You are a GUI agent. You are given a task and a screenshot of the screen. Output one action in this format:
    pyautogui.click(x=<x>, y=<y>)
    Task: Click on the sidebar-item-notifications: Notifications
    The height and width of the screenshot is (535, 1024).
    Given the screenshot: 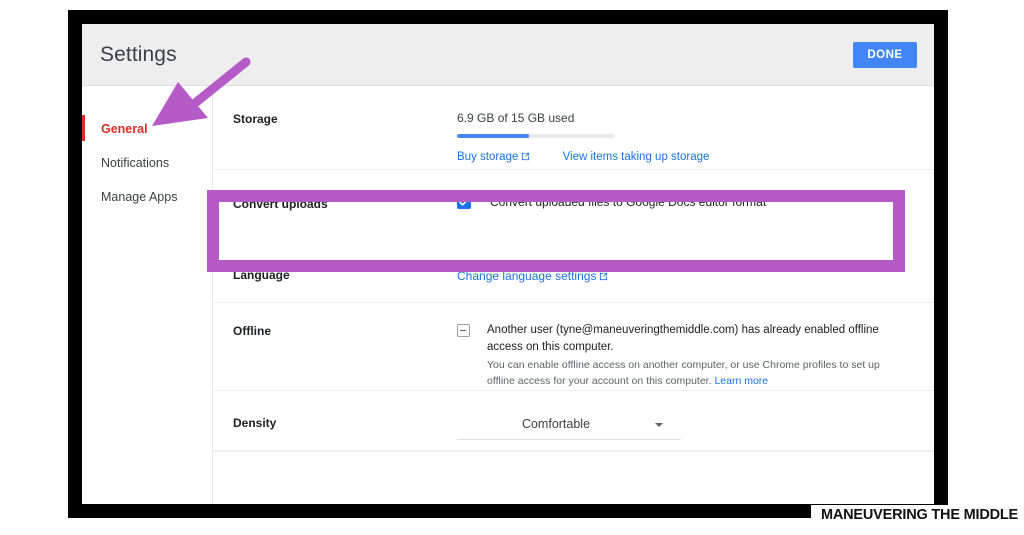 What is the action you would take?
    pyautogui.click(x=147, y=163)
    